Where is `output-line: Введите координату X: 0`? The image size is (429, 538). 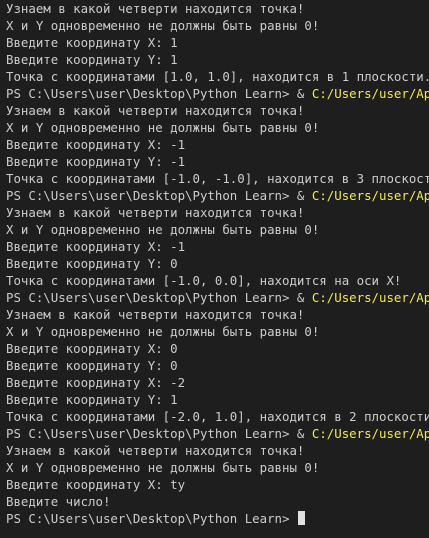 output-line: Введите координату X: 0 is located at coordinates (92, 348).